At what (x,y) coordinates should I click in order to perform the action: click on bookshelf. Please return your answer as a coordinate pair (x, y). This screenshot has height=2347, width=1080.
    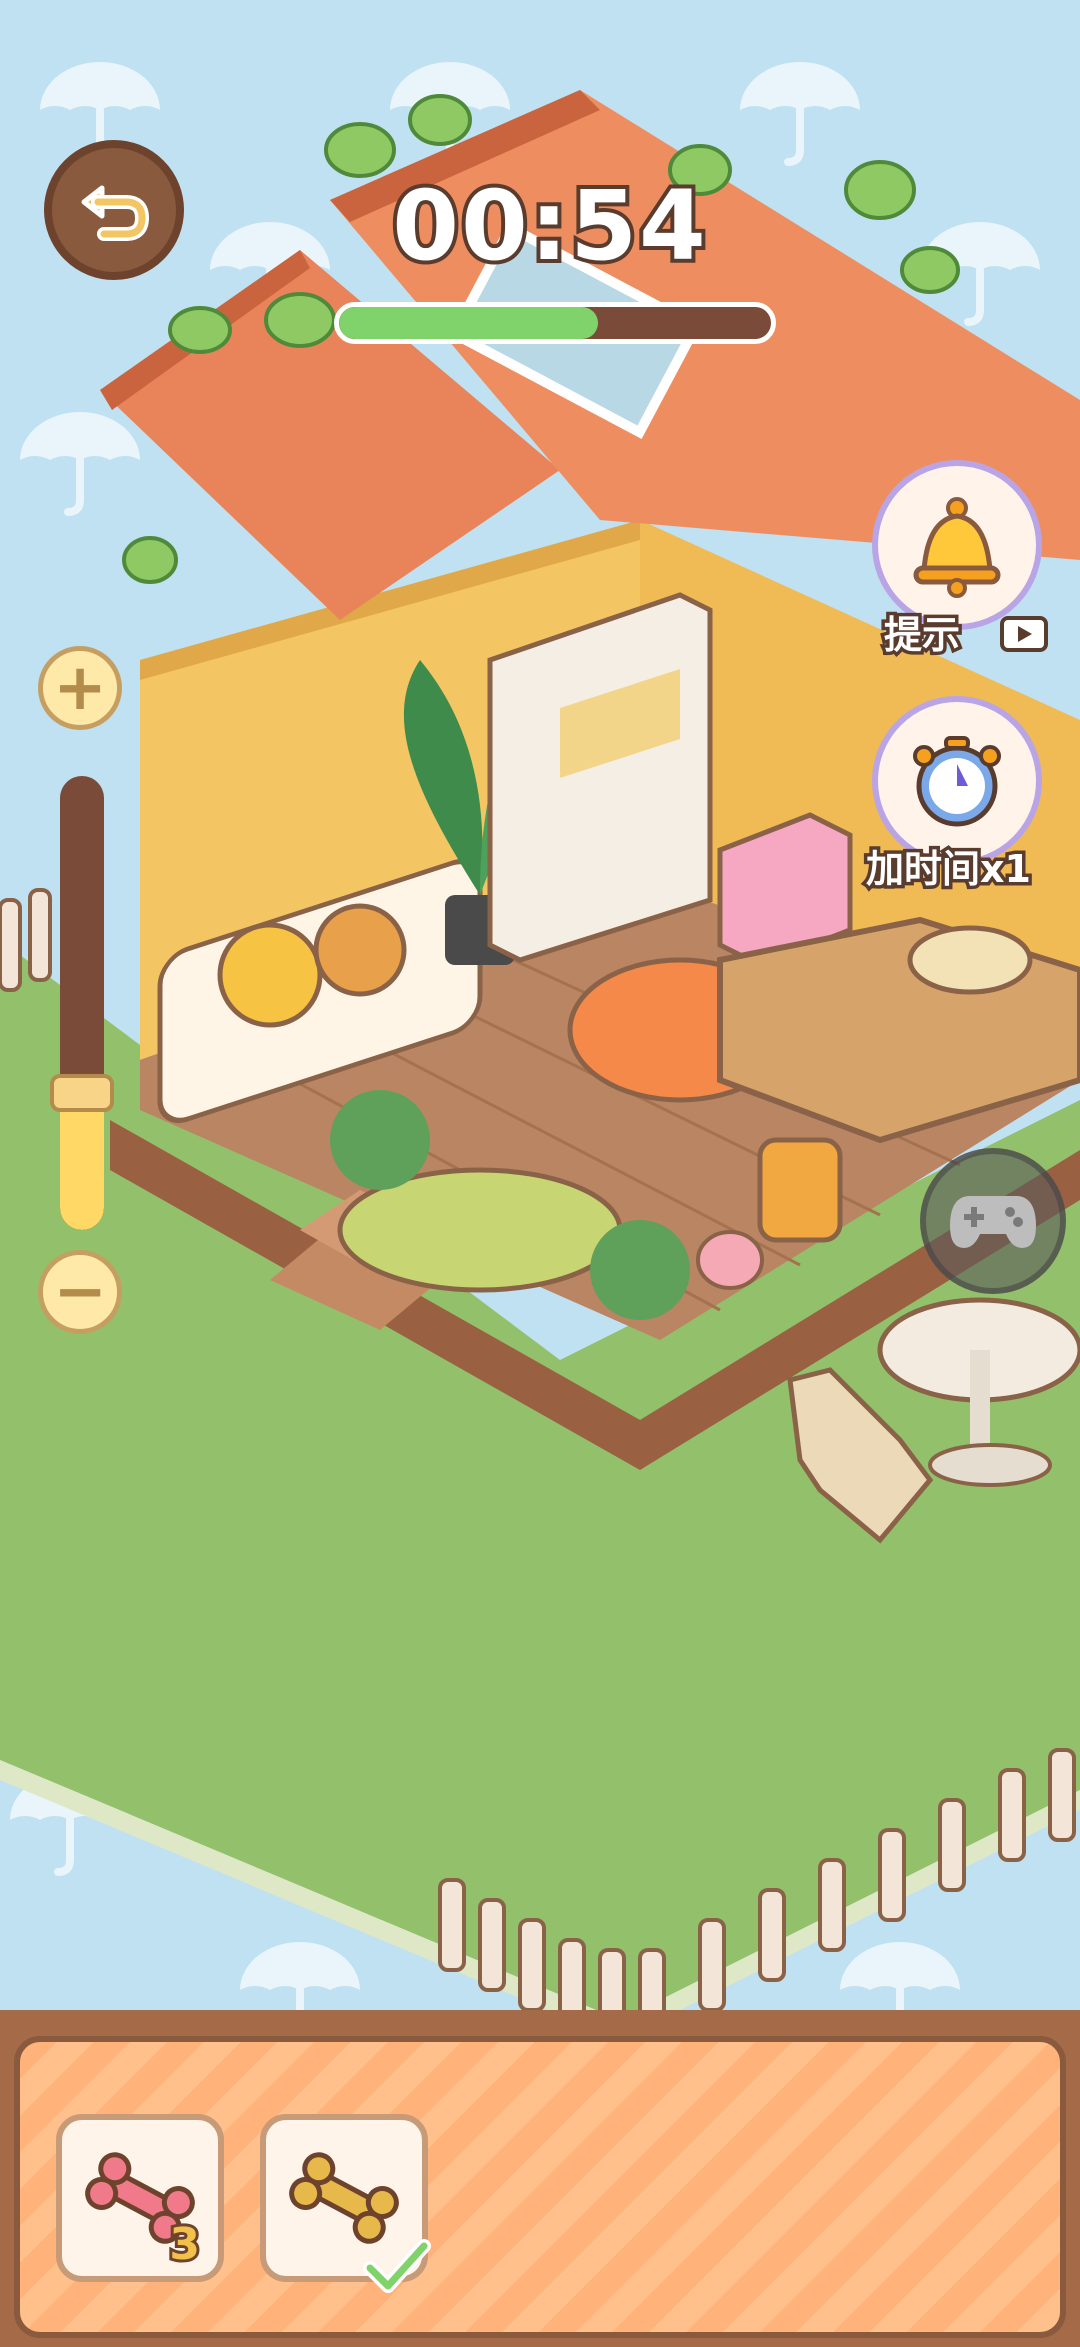
    Looking at the image, I should click on (600, 777).